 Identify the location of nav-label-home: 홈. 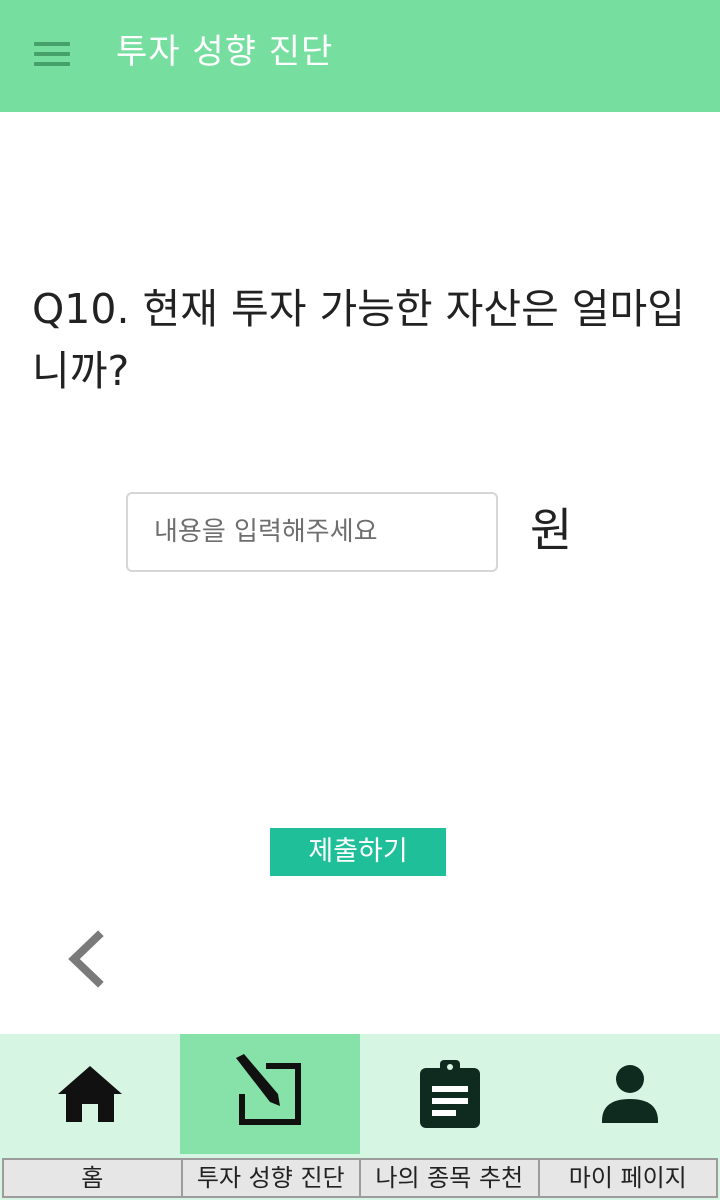
(93, 1178).